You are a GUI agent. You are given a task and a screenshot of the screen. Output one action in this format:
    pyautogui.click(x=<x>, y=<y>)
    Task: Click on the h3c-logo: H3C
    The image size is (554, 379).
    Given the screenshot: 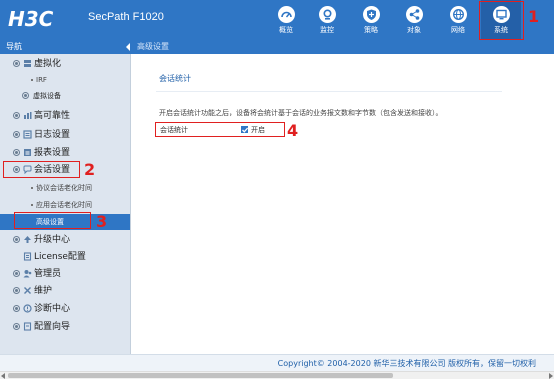 What is the action you would take?
    pyautogui.click(x=30, y=19)
    